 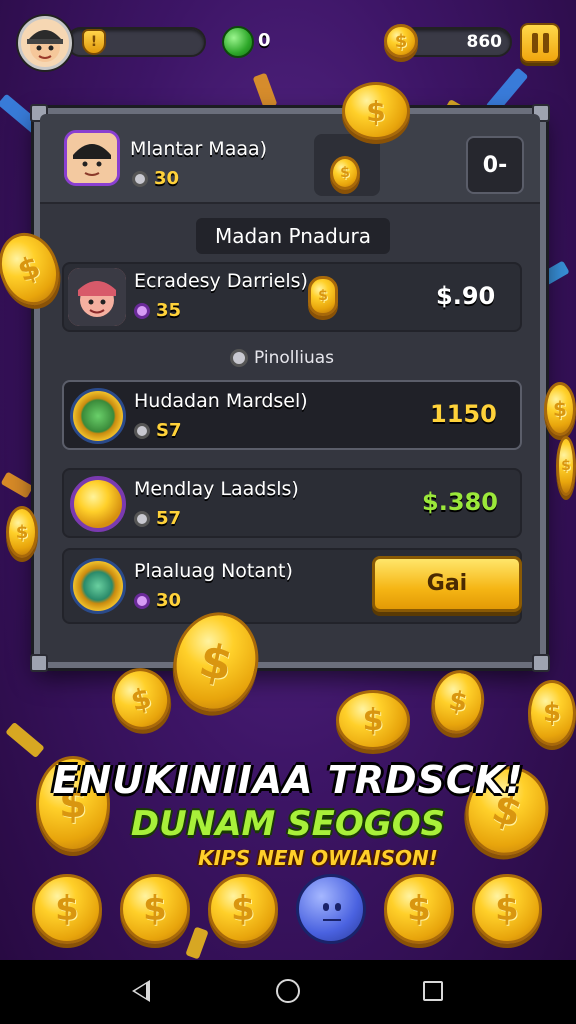 I want to click on player-stat: 30, so click(x=155, y=178).